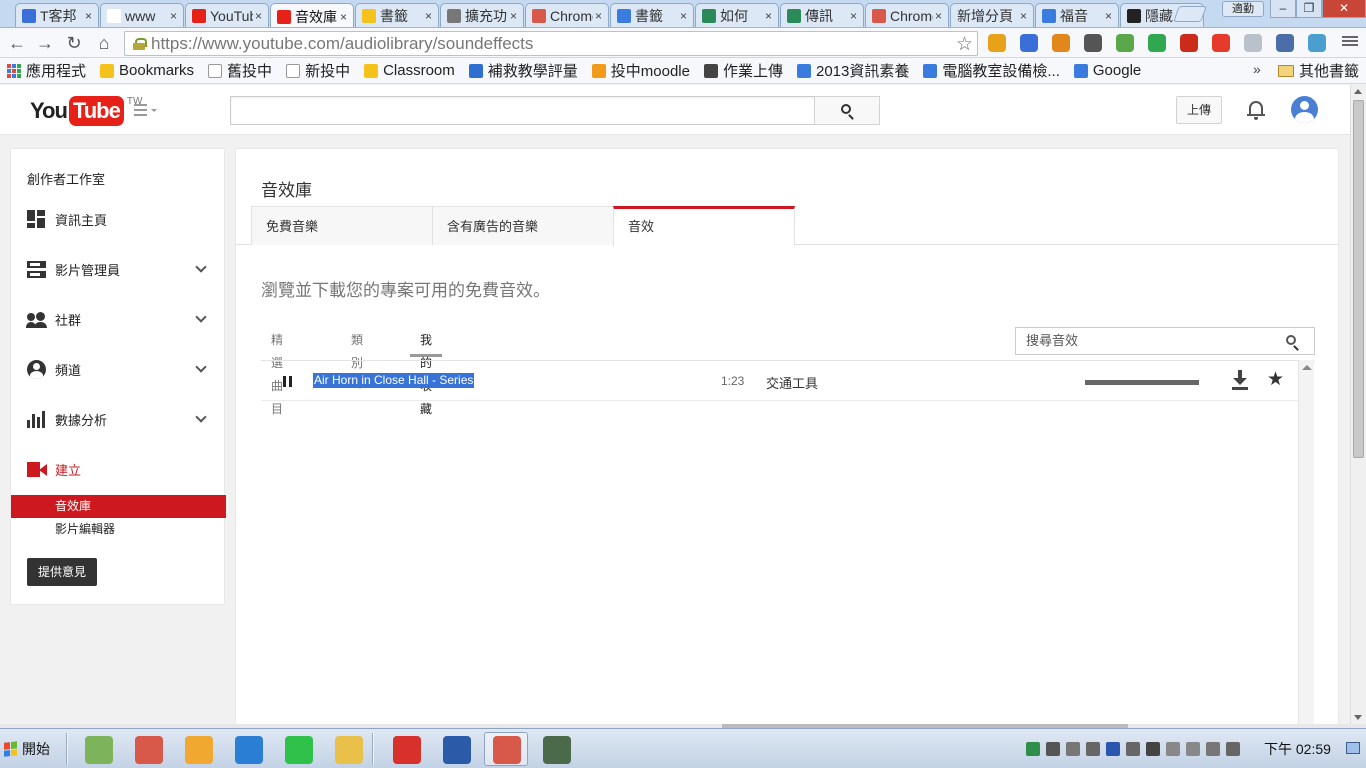 Image resolution: width=1366 pixels, height=768 pixels. What do you see at coordinates (1344, 9) in the screenshot?
I see `window-close-button: ✕` at bounding box center [1344, 9].